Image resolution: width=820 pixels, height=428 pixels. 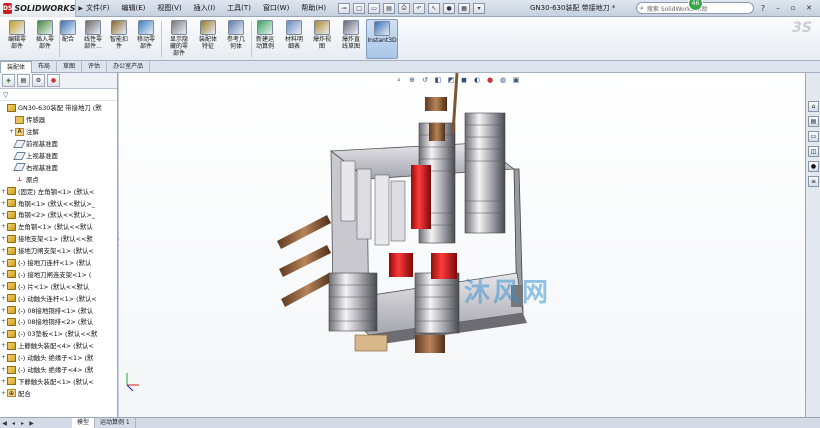 I want to click on ribbon-button-smart-fastener: 智能扣 件, so click(x=119, y=39).